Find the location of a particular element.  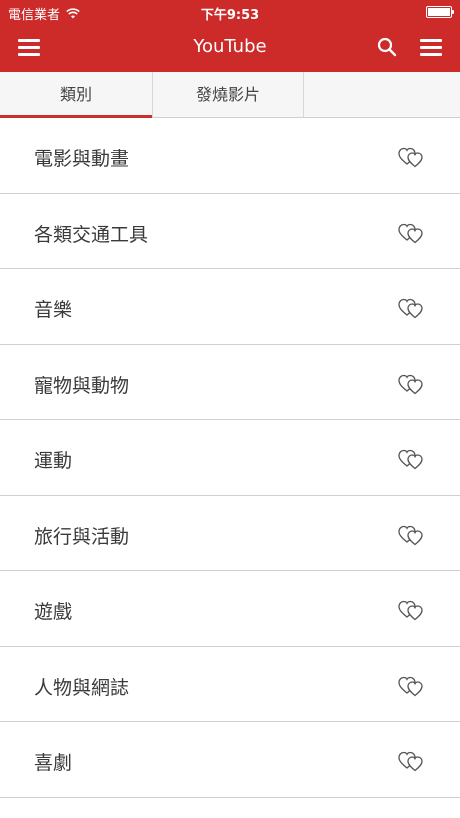

category-label: 各類交通工具 is located at coordinates (91, 234).